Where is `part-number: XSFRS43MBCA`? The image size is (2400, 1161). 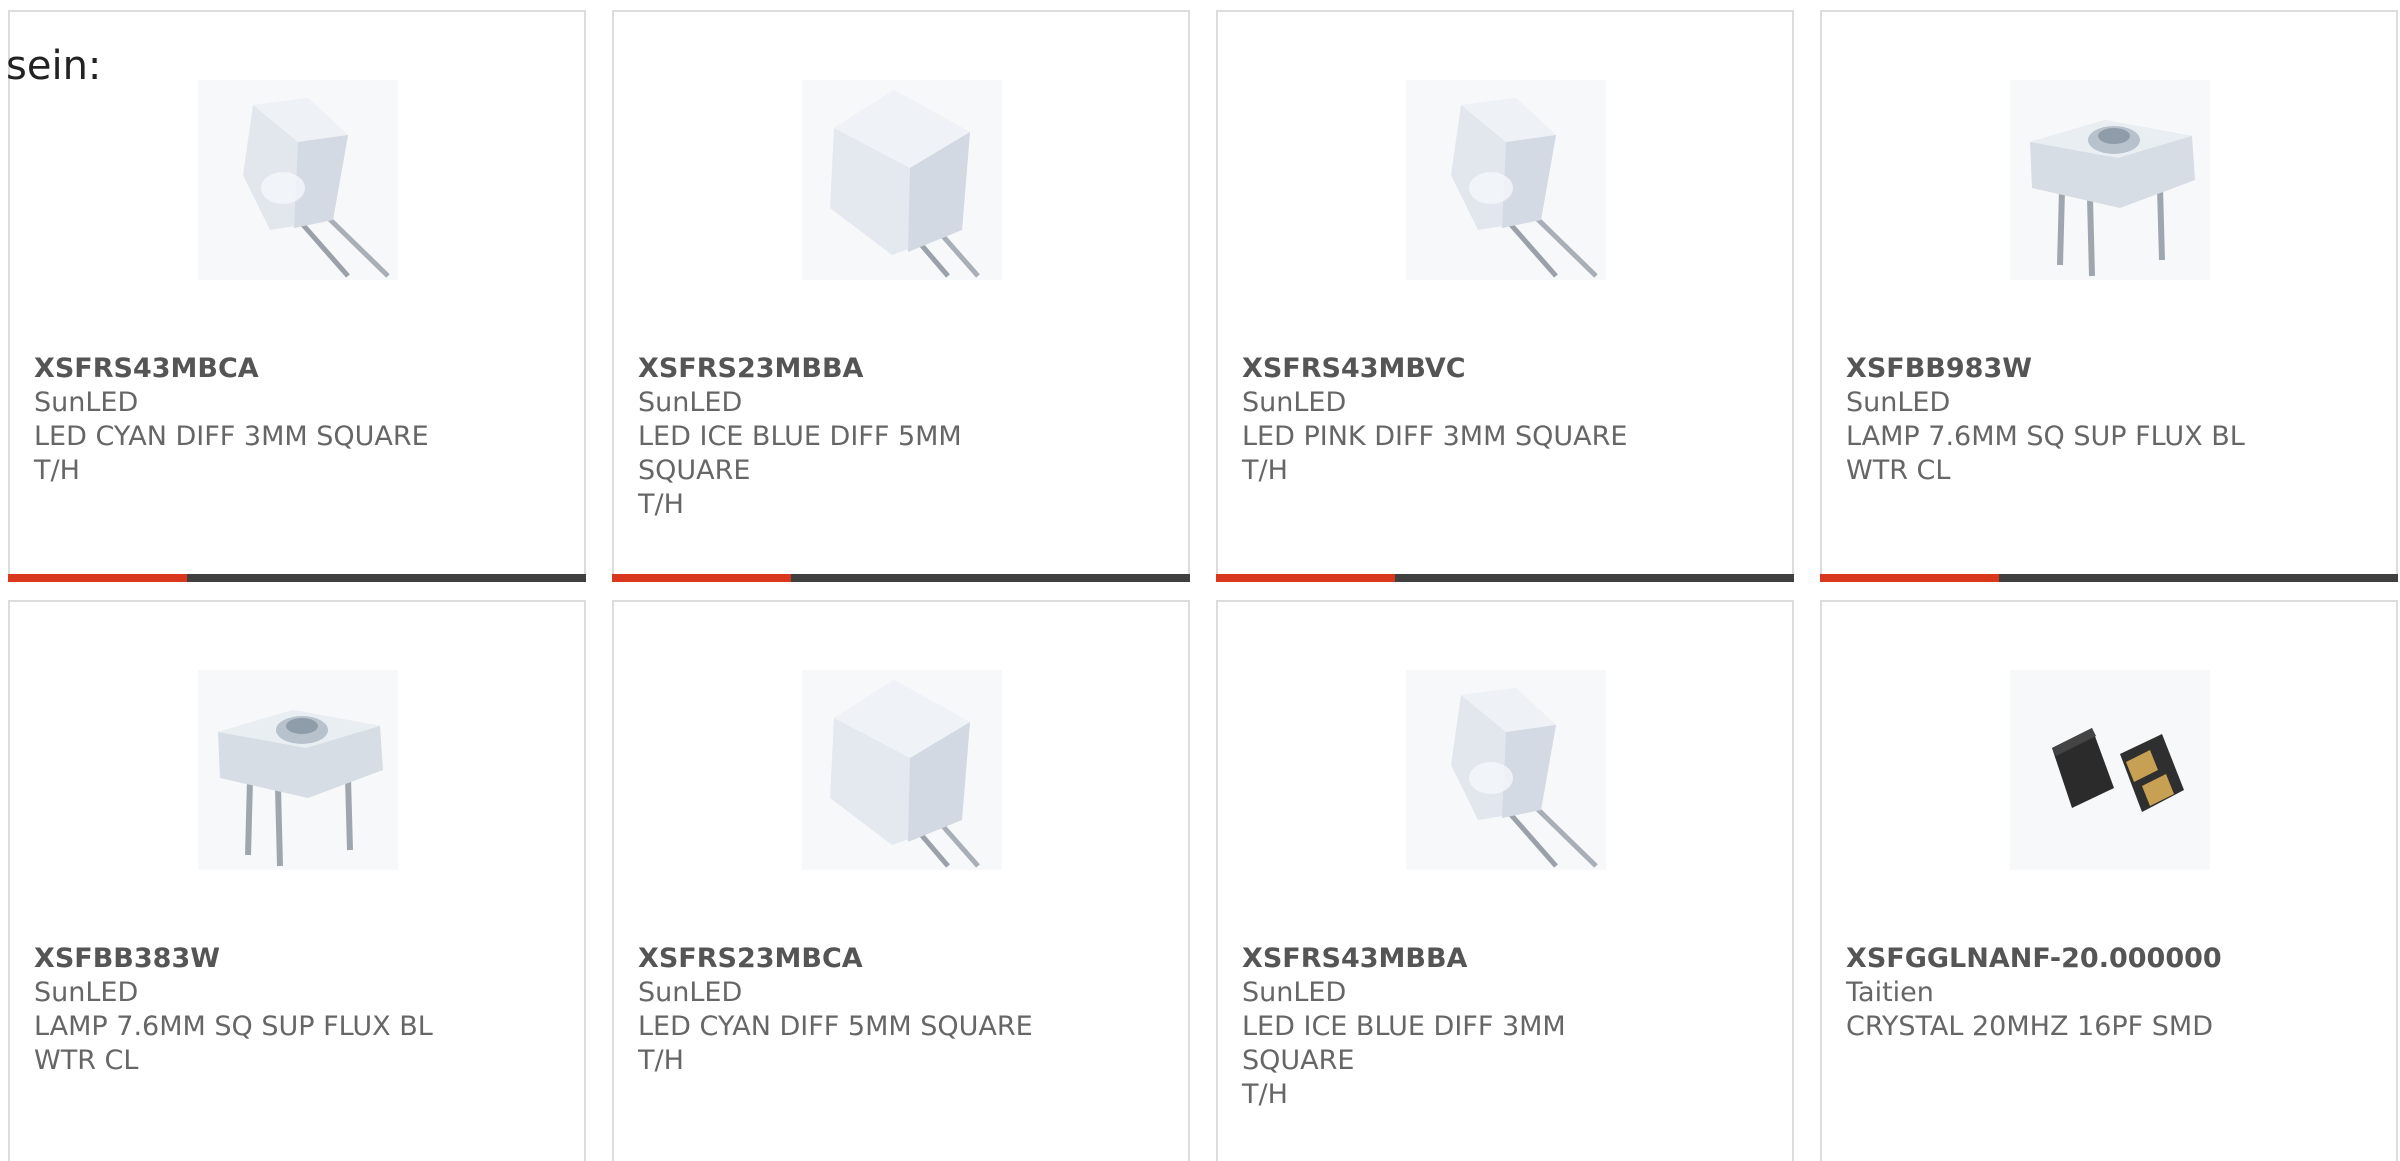 part-number: XSFRS43MBCA is located at coordinates (244, 369).